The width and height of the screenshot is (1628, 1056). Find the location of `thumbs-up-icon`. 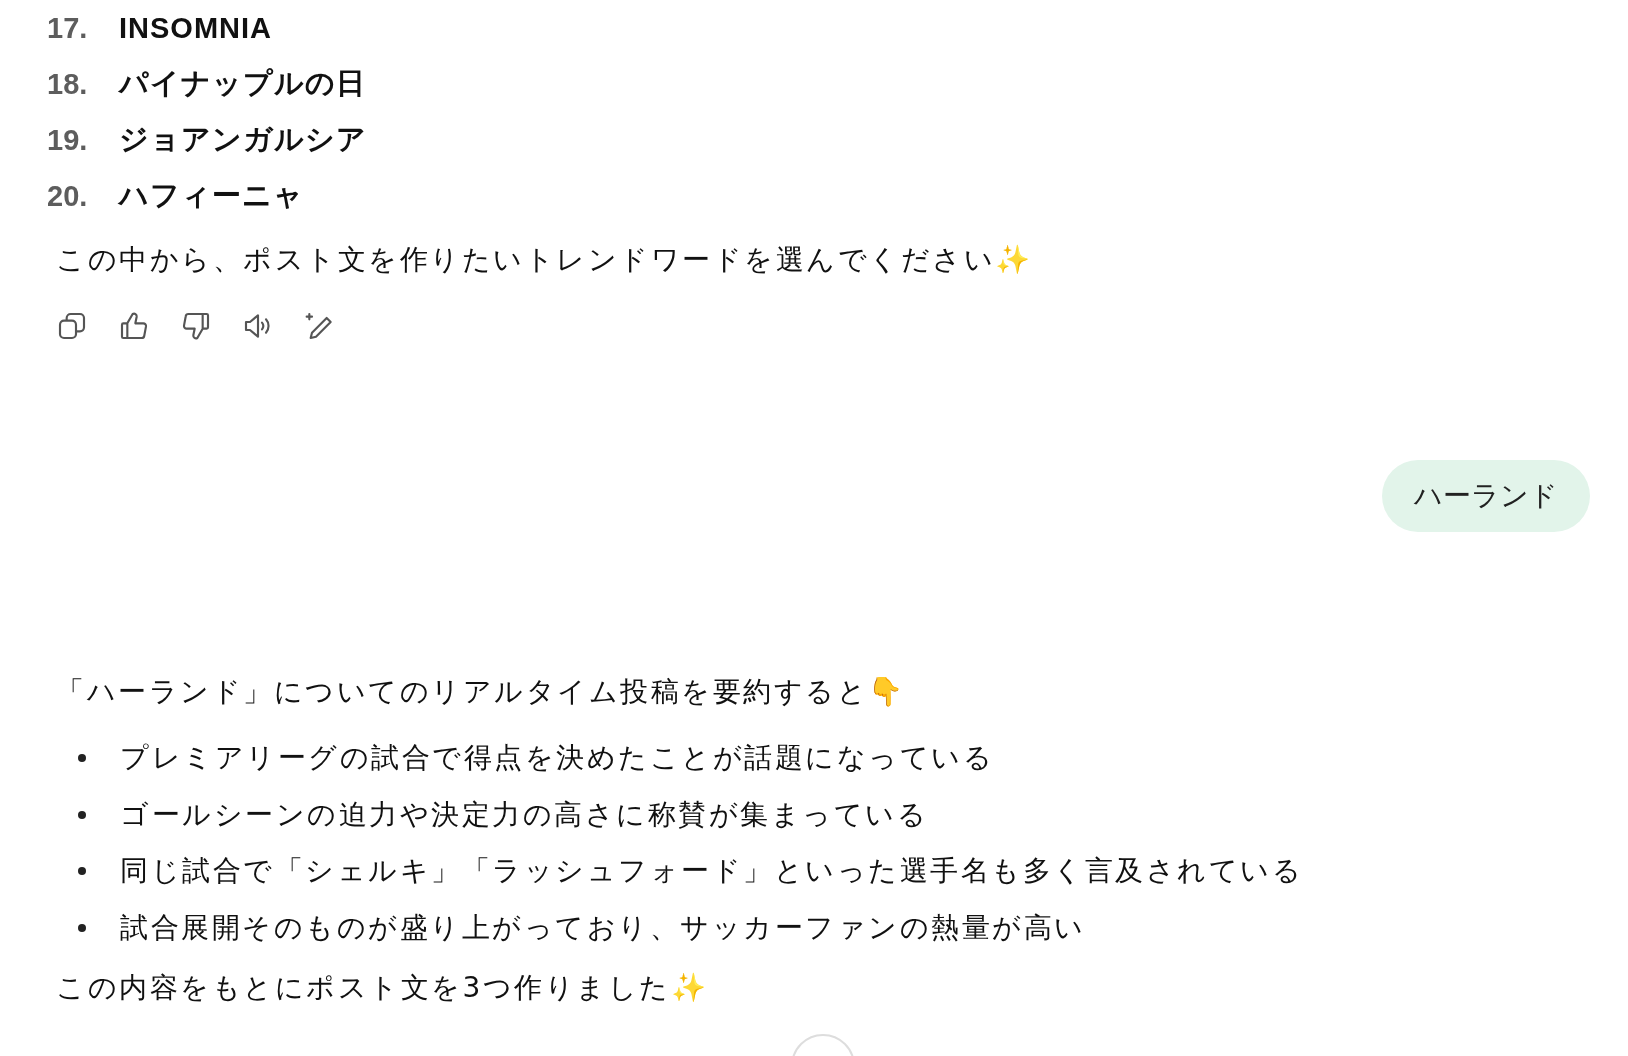

thumbs-up-icon is located at coordinates (134, 326).